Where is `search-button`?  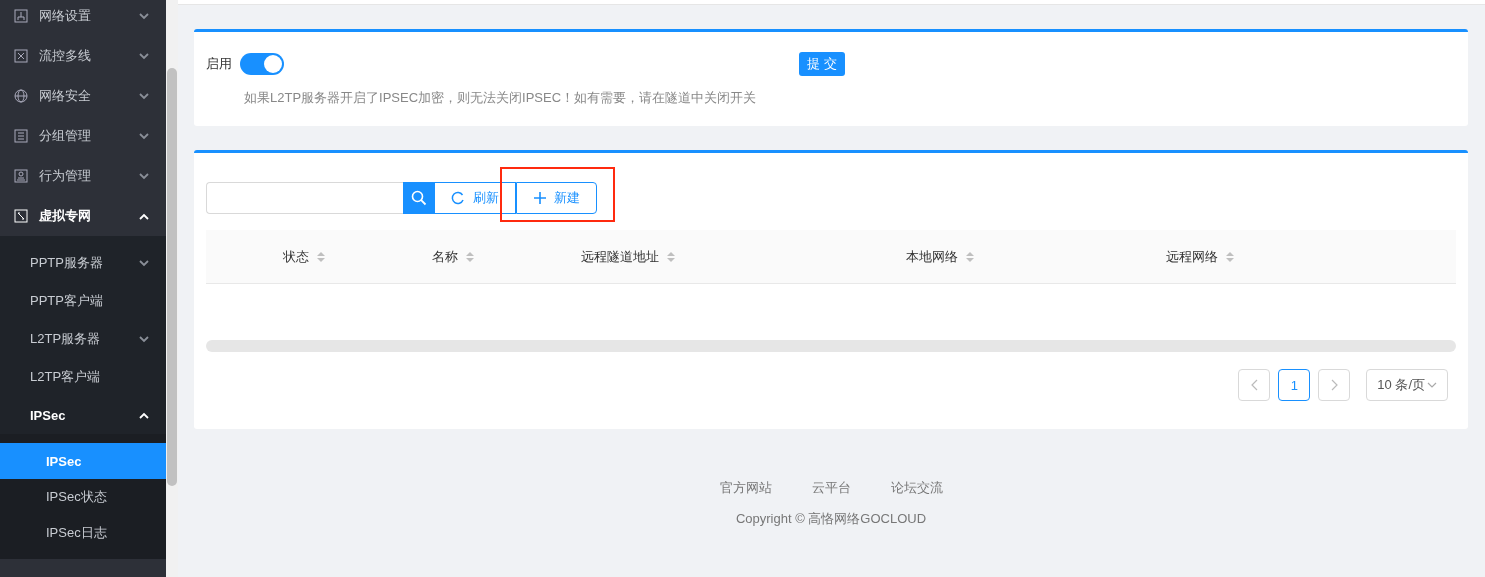 search-button is located at coordinates (419, 198).